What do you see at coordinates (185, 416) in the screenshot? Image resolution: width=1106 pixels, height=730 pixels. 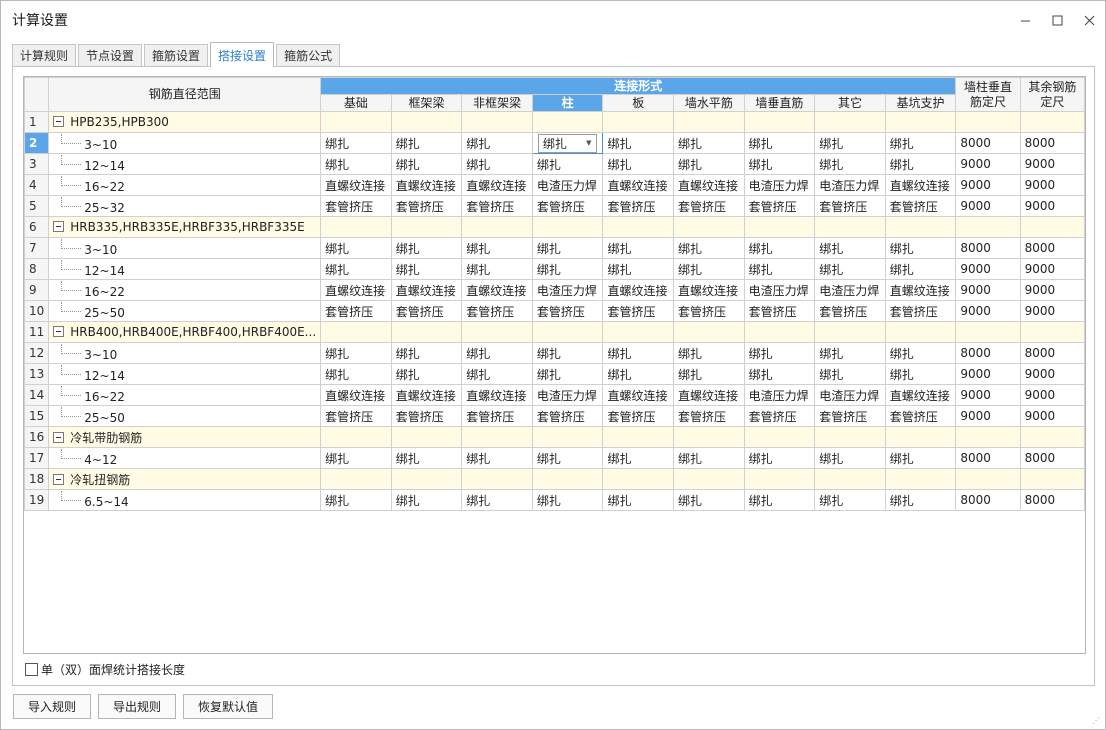 I see `range-cell: 25~50` at bounding box center [185, 416].